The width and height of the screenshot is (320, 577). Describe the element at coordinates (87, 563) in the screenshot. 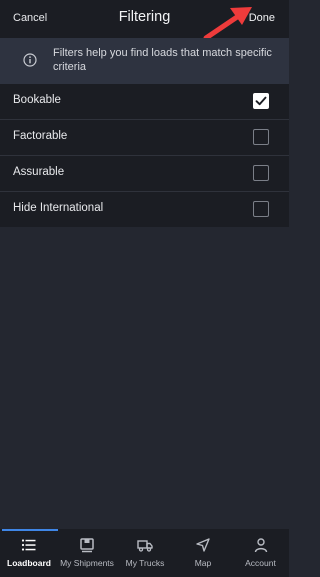

I see `tab-label: My Shipments` at that location.